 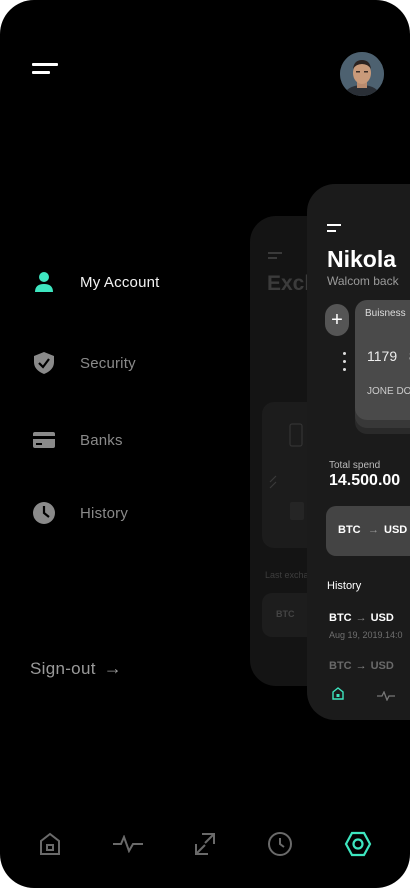 I want to click on sidebar-item-security: Security, so click(x=84, y=363).